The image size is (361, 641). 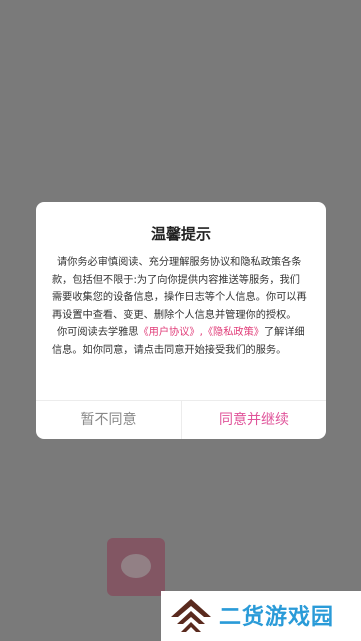 I want to click on privacy-policy-link: 《隐私政策》, so click(x=233, y=332).